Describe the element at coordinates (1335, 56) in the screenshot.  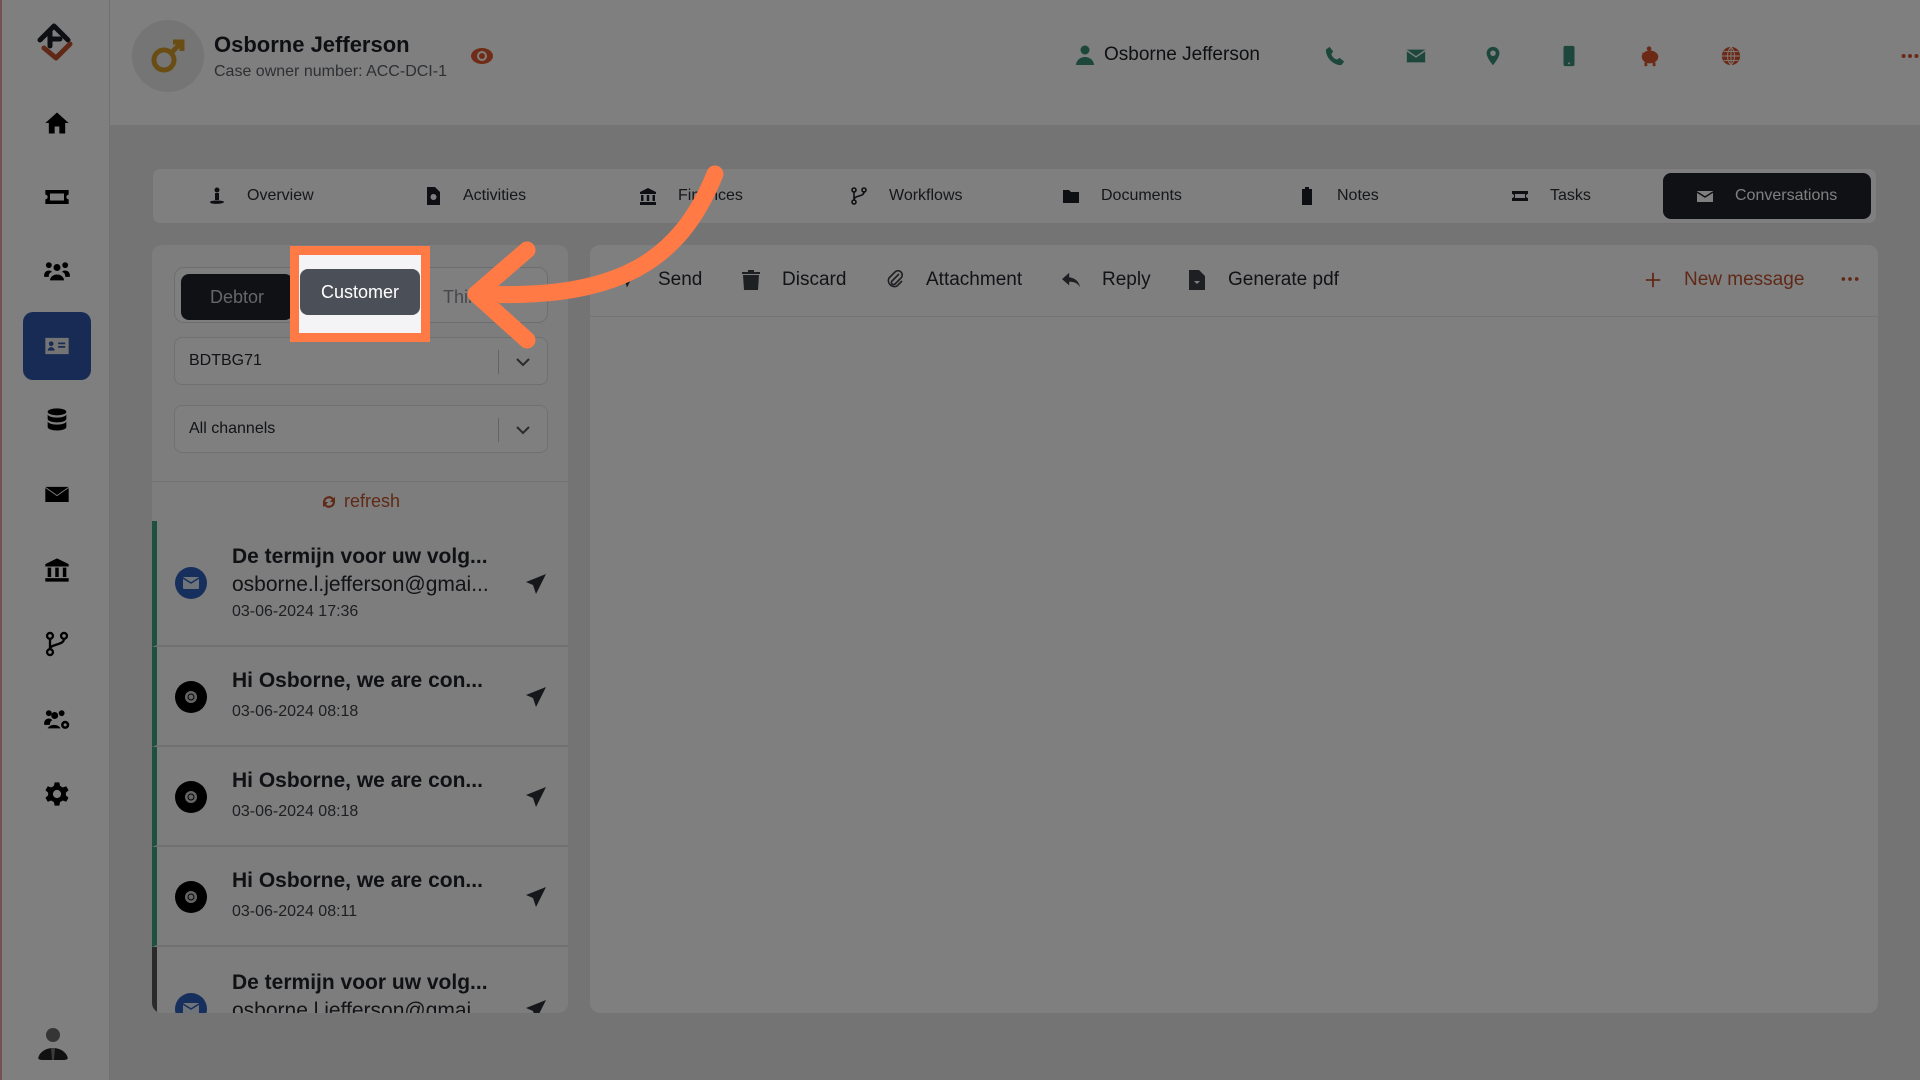
I see `phone-button` at that location.